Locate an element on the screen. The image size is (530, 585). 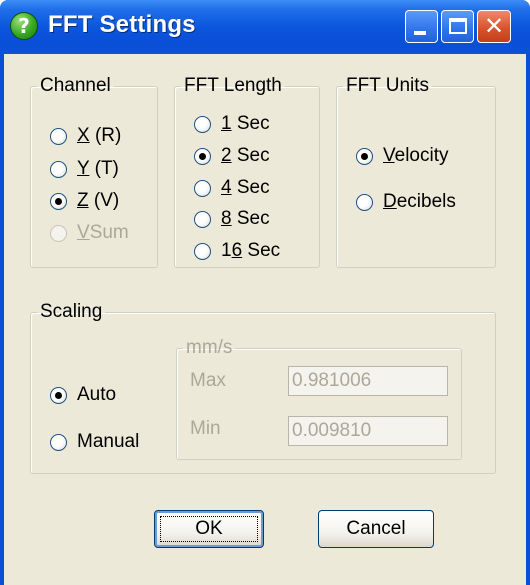
cancel-button: Cancel is located at coordinates (376, 529).